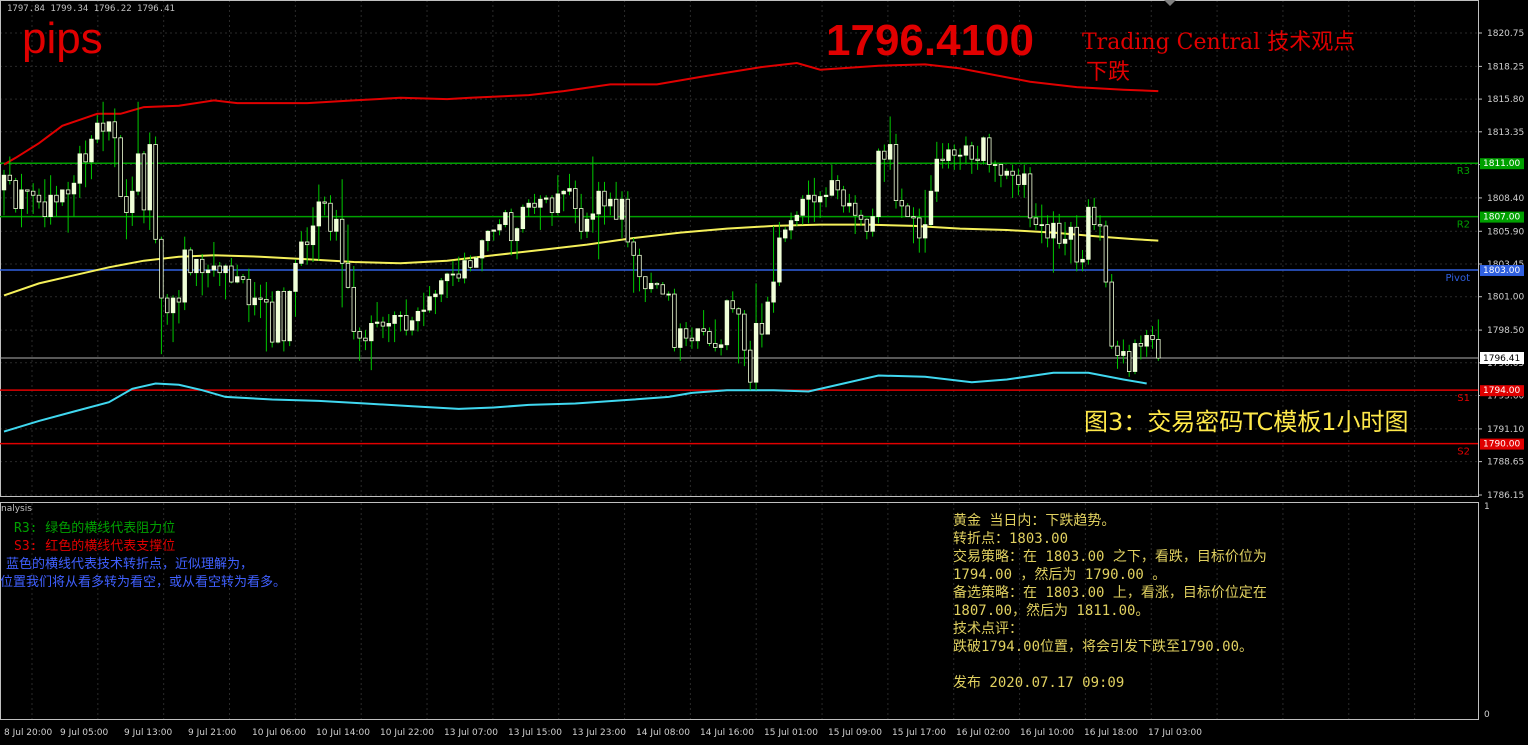 This screenshot has width=1528, height=745. I want to click on analysis-line: 交易策略：在 1803.00 之下，看跌，目标价位为, so click(1110, 557).